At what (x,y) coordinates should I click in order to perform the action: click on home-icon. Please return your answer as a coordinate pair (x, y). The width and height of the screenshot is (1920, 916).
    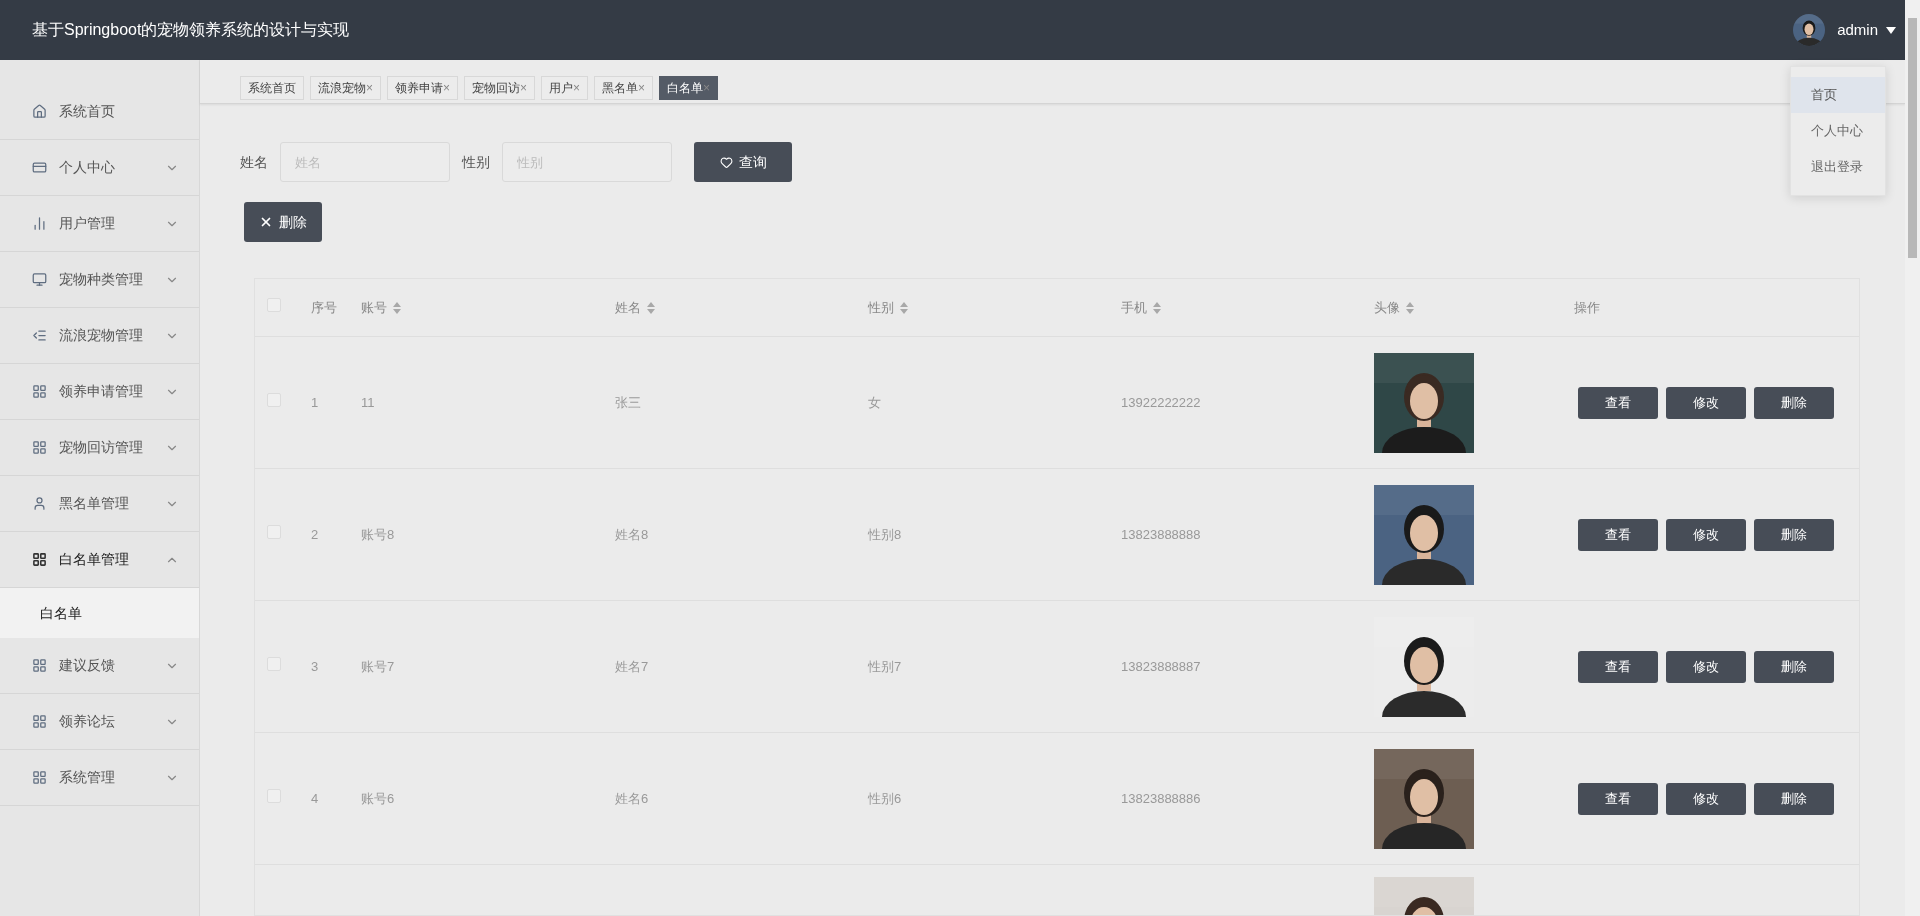
    Looking at the image, I should click on (39, 111).